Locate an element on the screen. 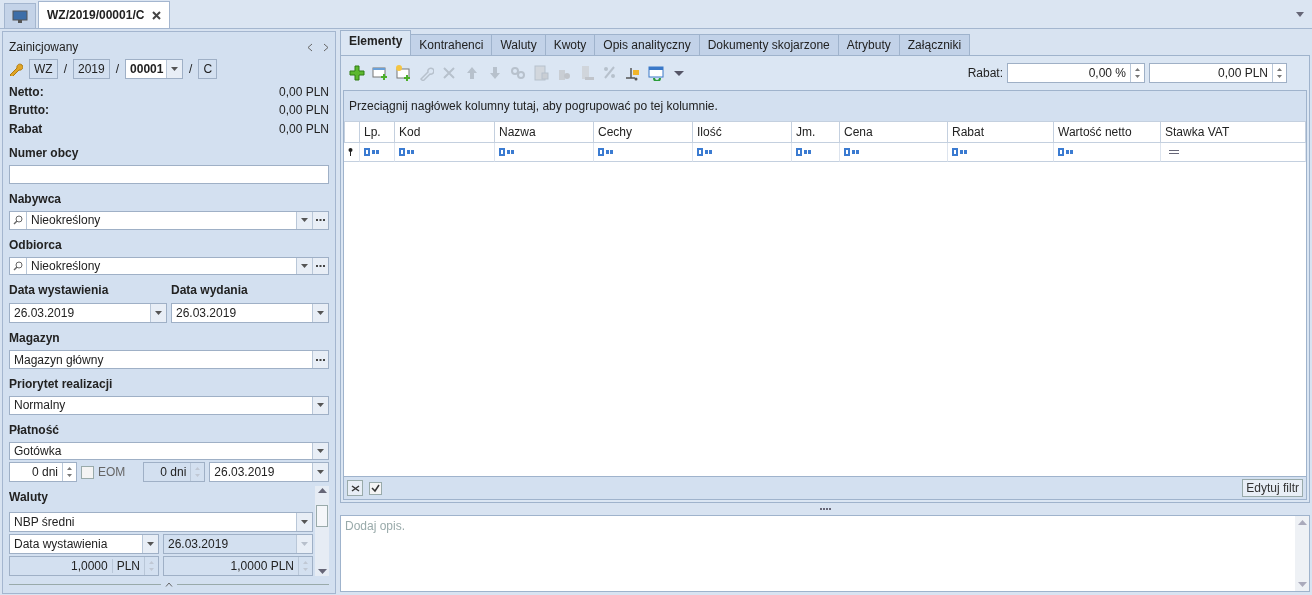 The width and height of the screenshot is (1312, 595). buyer-field: Nieokreślony is located at coordinates (169, 220).